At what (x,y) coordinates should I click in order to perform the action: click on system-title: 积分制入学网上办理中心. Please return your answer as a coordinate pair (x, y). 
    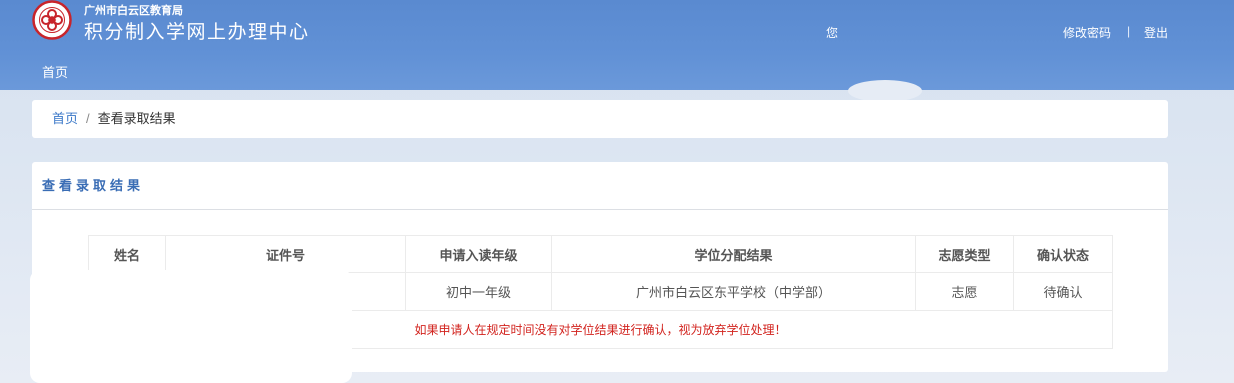
    Looking at the image, I should click on (197, 32).